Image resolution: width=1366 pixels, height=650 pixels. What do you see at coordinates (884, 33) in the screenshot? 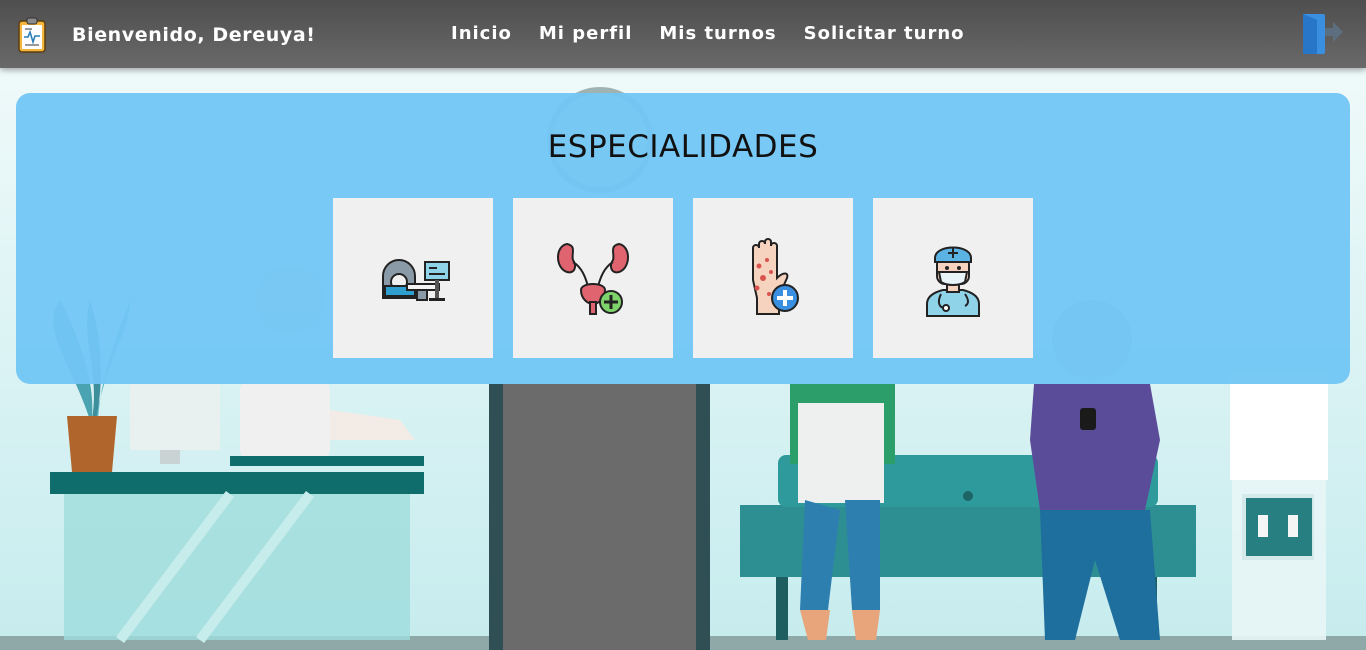
I see `nav-link-solicitar-turno: Solicitar turno` at bounding box center [884, 33].